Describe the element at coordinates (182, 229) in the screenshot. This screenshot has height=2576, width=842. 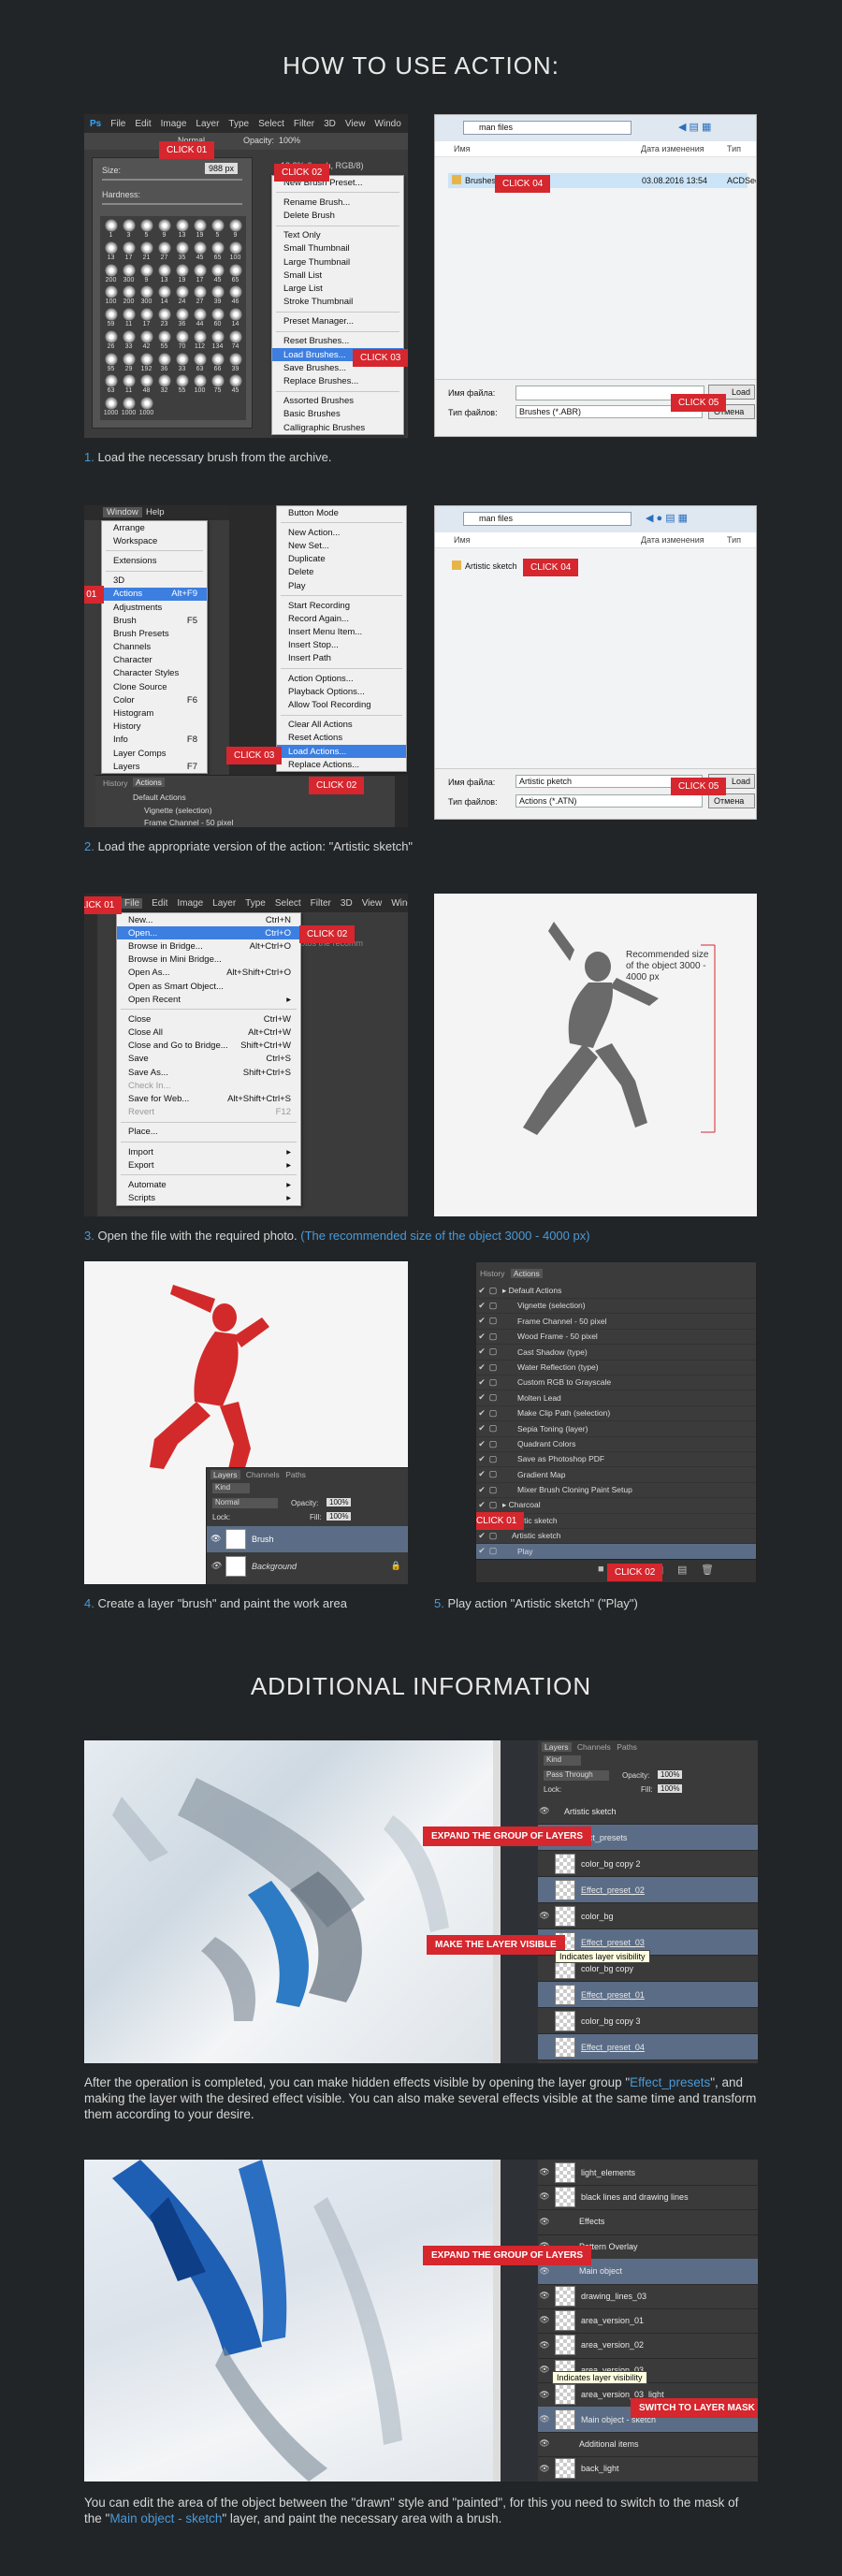
I see `brush-preset: 13` at that location.